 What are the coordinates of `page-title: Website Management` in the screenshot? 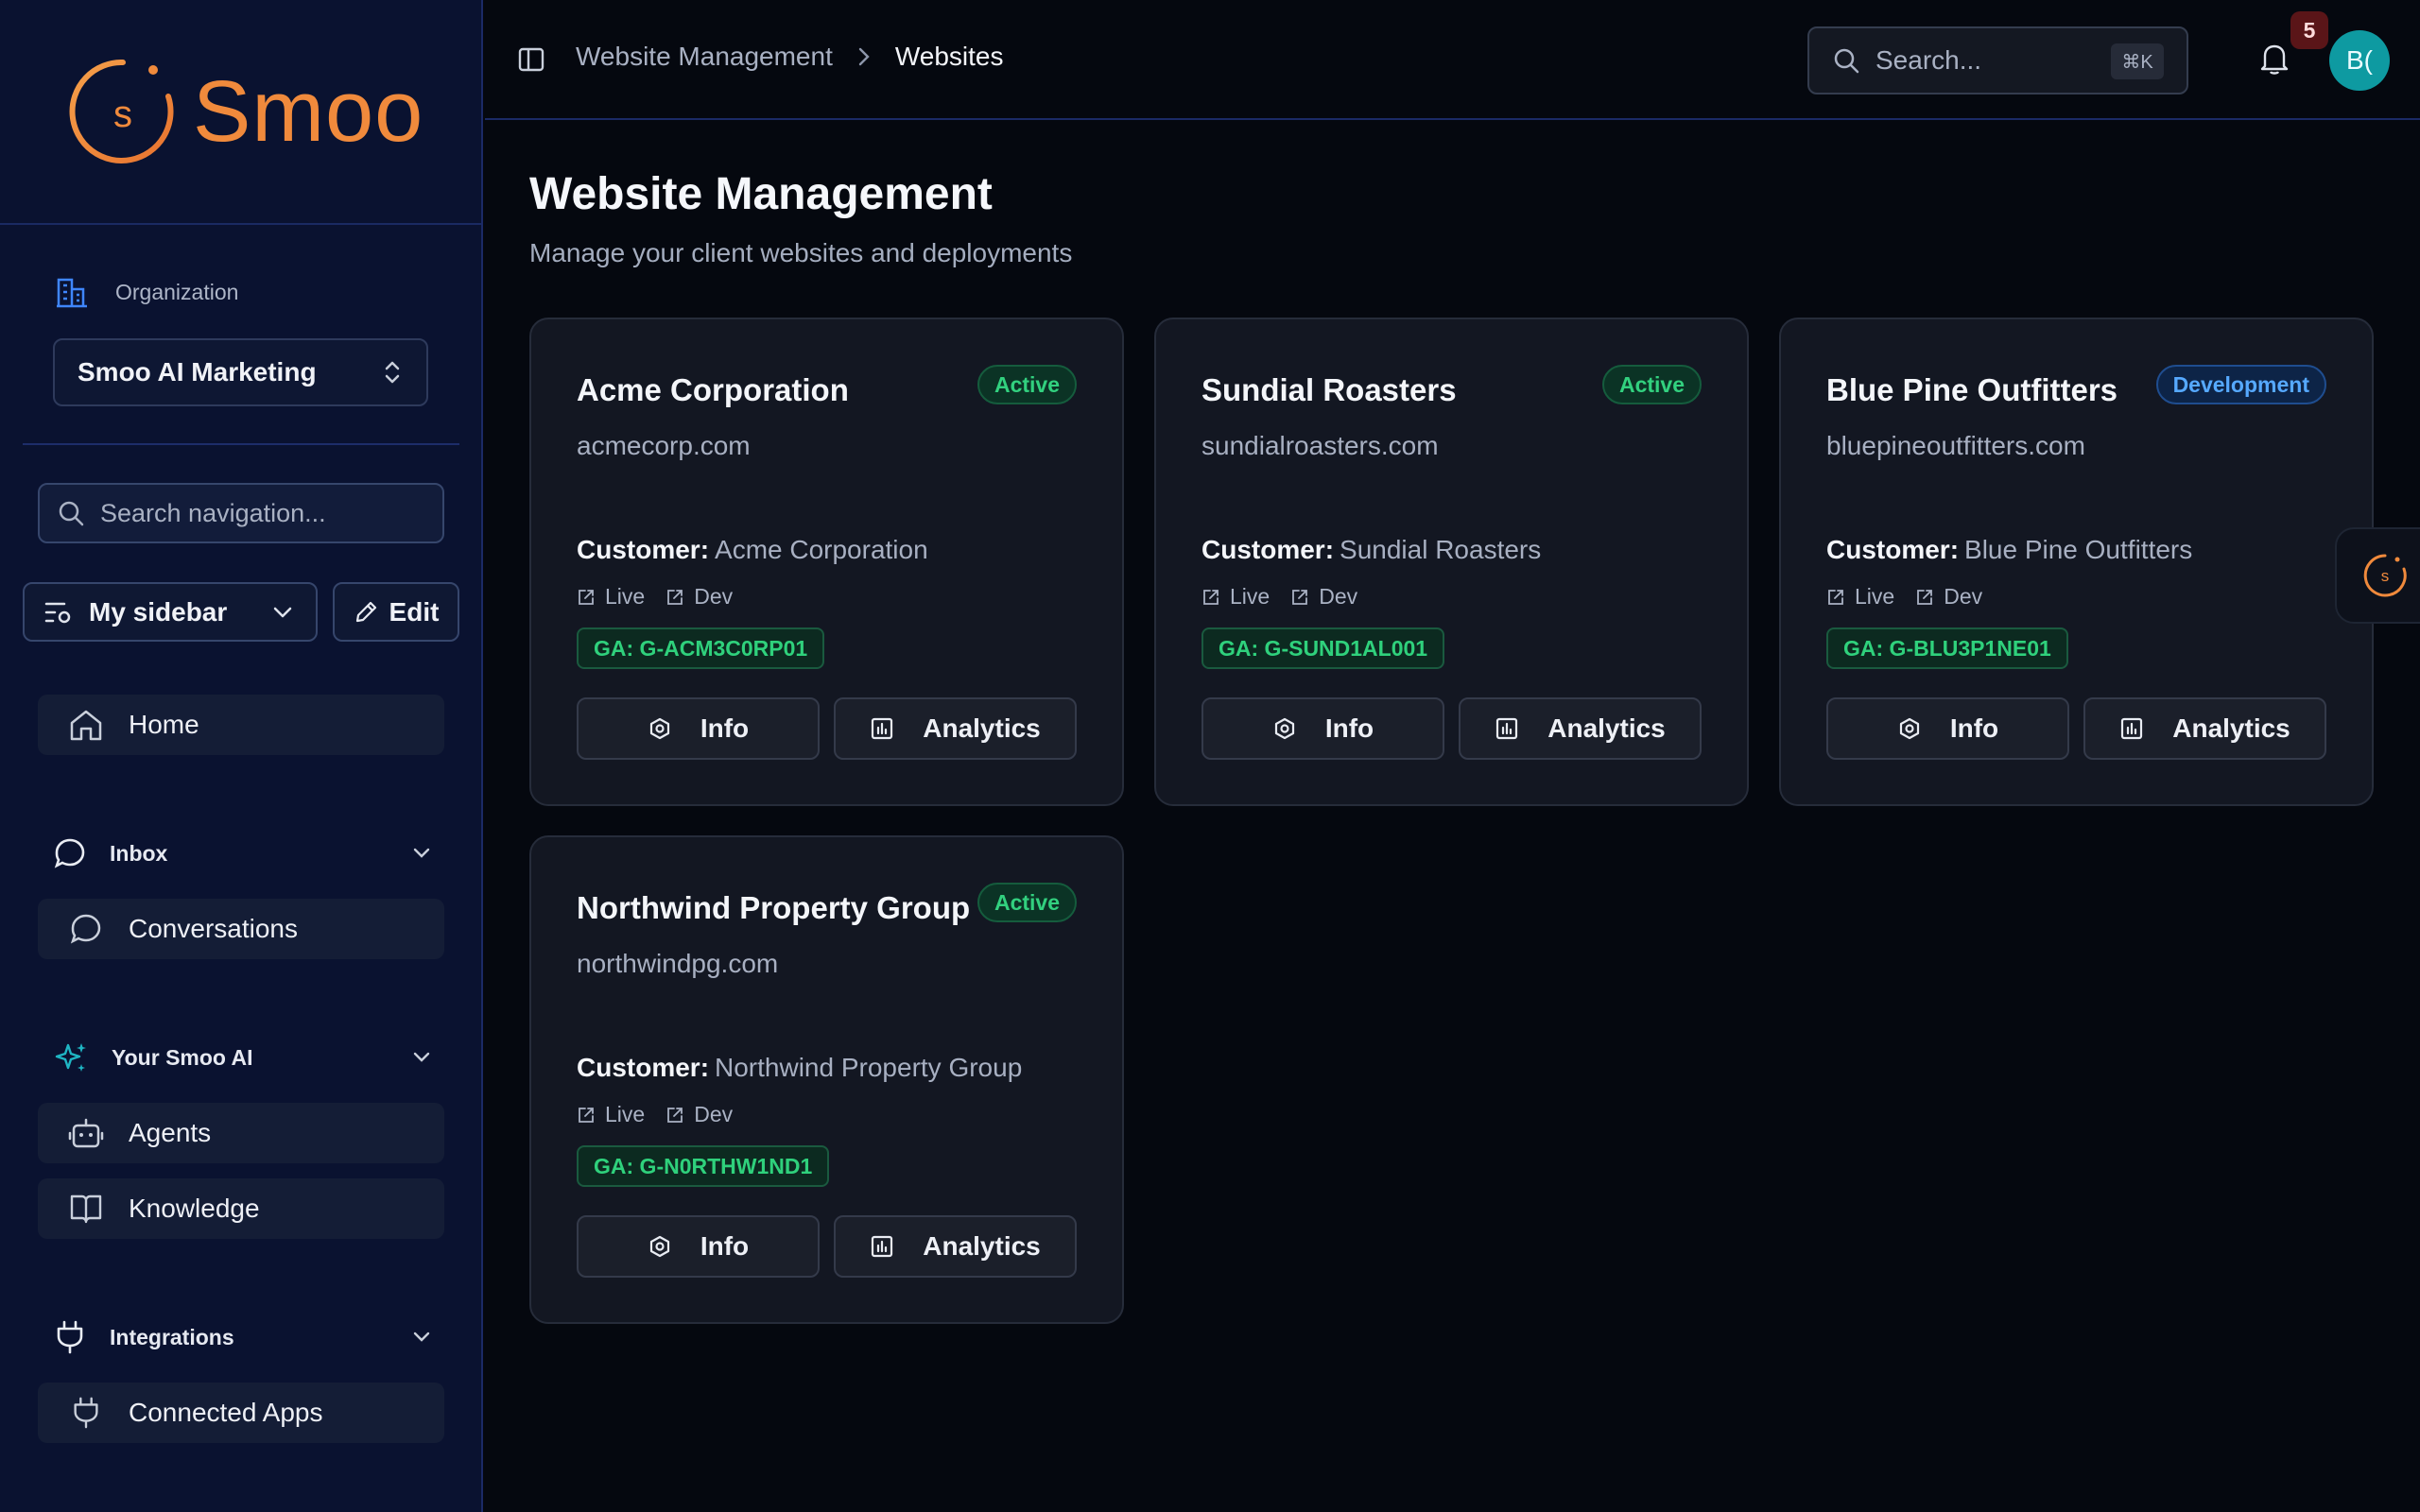 It's located at (761, 194).